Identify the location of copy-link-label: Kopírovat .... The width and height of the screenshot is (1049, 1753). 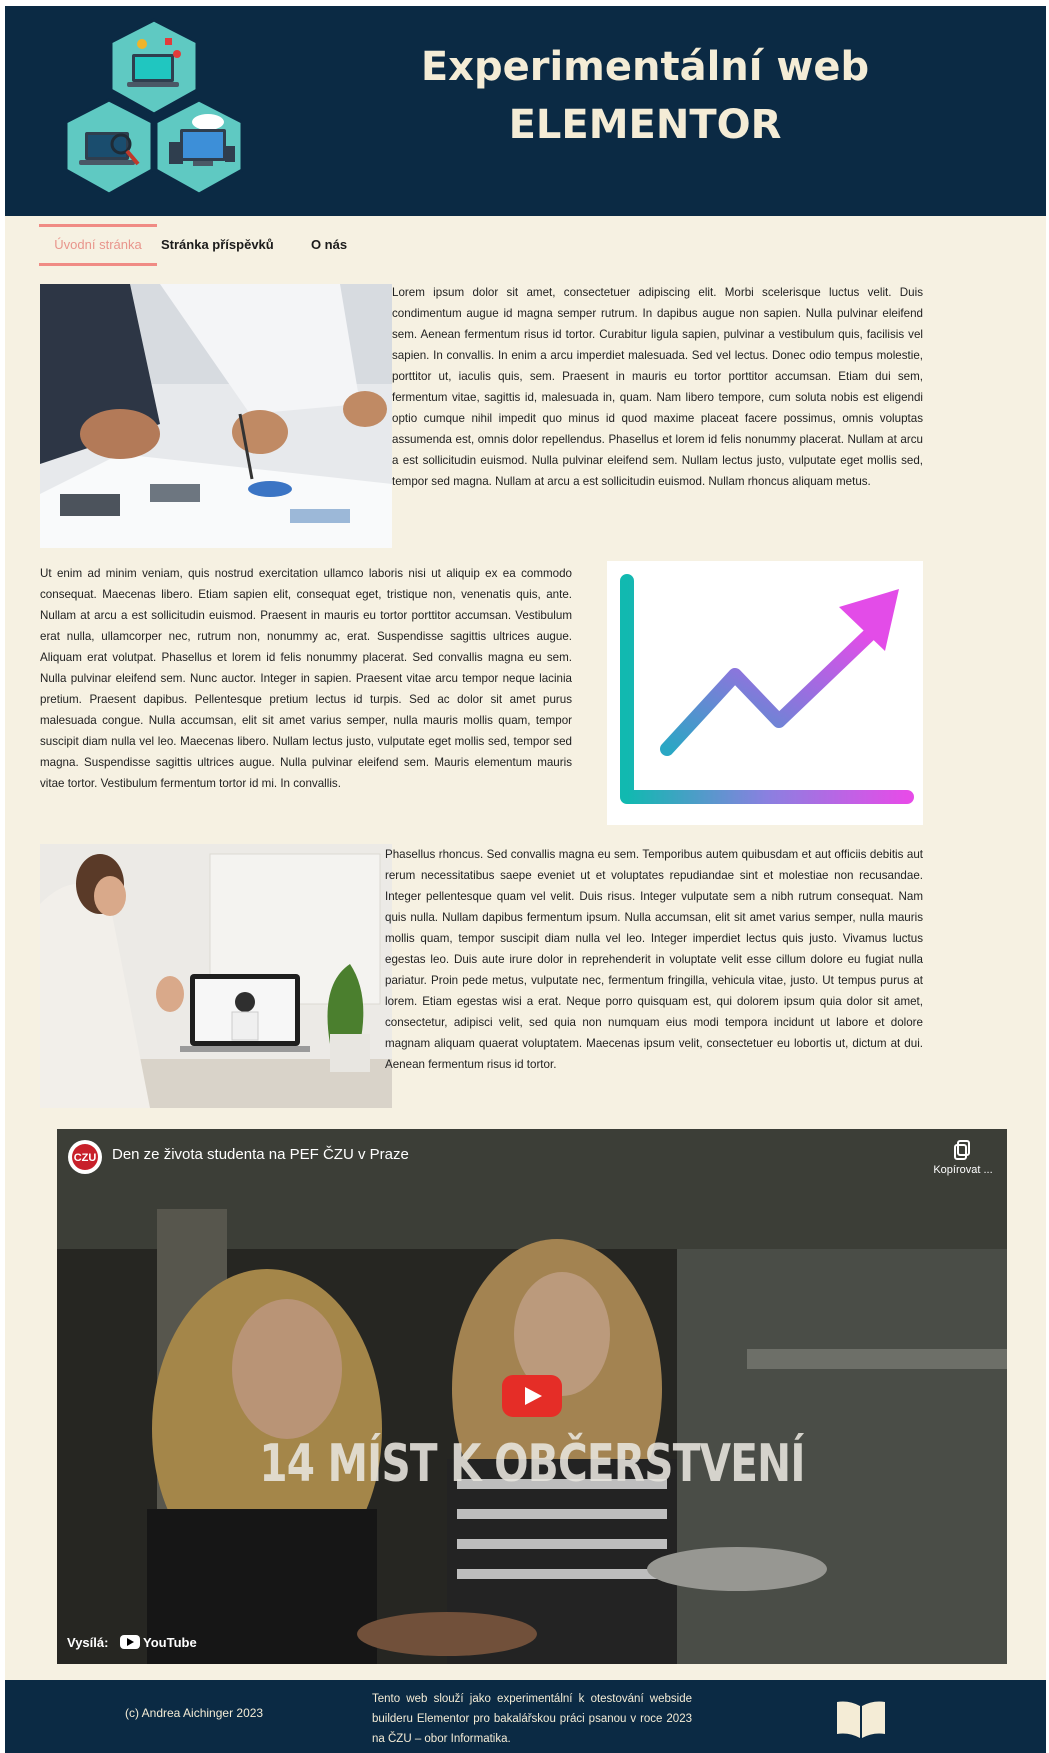
(963, 1170).